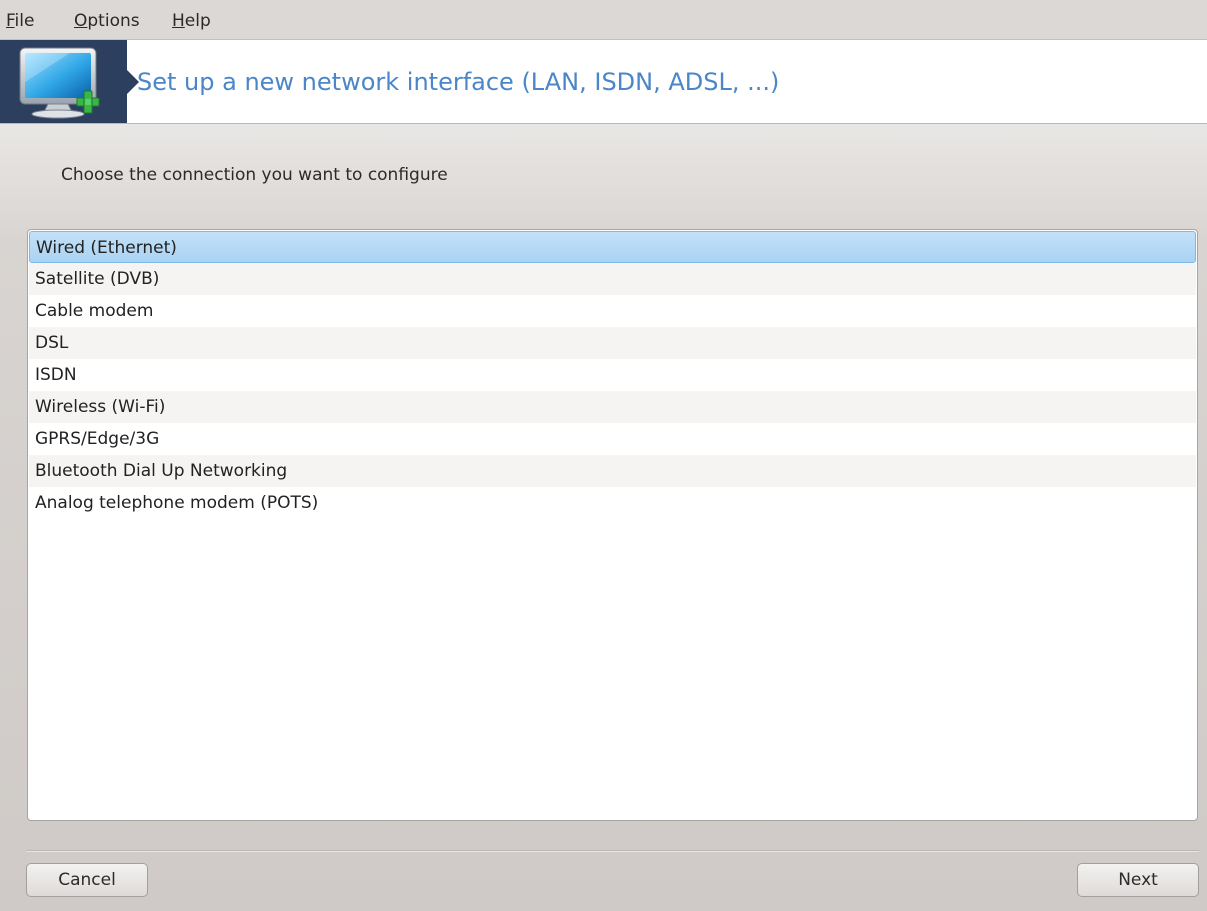 Image resolution: width=1207 pixels, height=911 pixels. What do you see at coordinates (59, 83) in the screenshot?
I see `monitor-add-icon` at bounding box center [59, 83].